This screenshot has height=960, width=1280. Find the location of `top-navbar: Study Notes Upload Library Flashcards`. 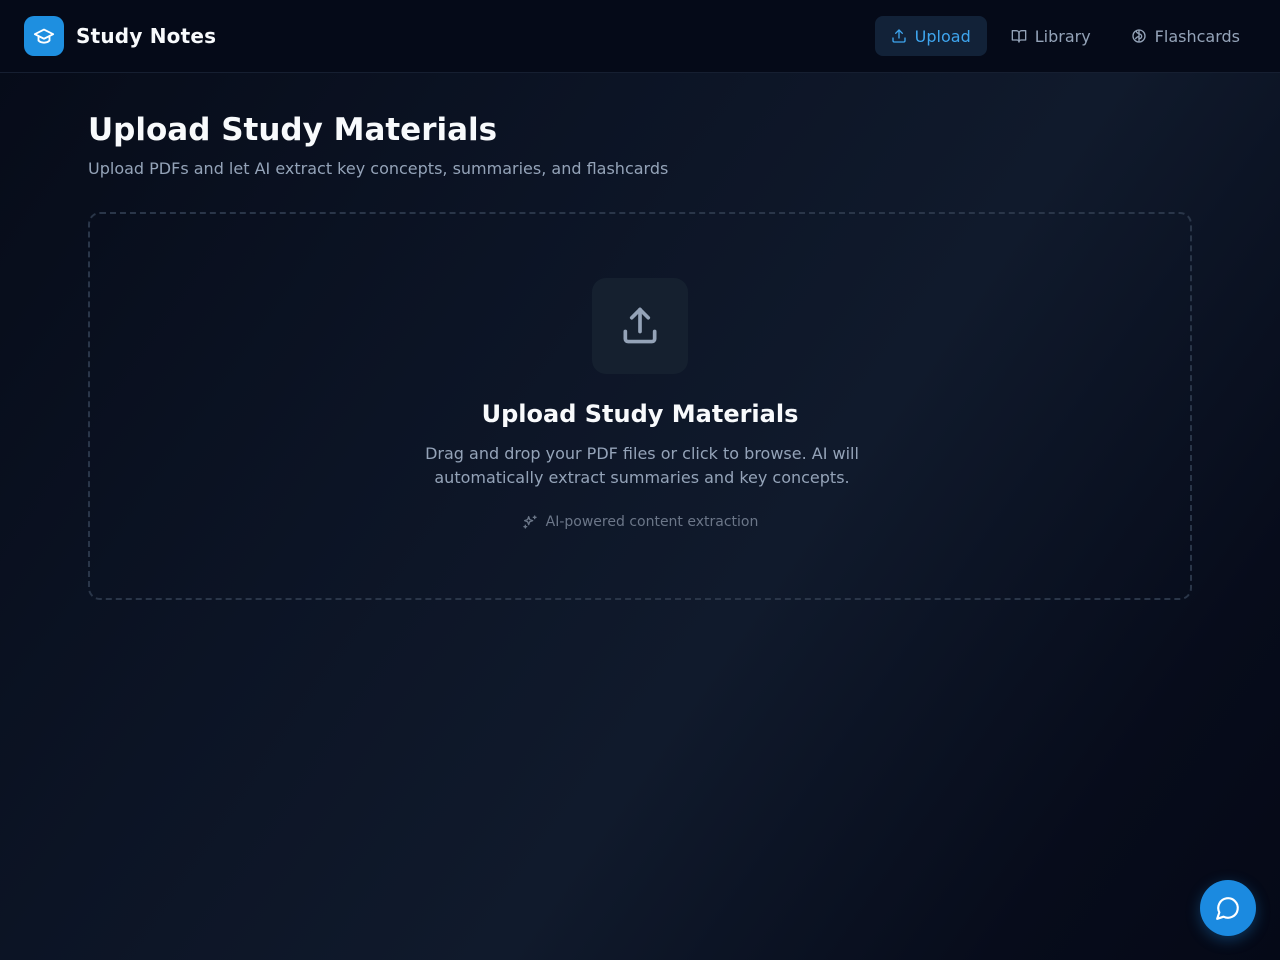

top-navbar: Study Notes Upload Library Flashcards is located at coordinates (640, 36).